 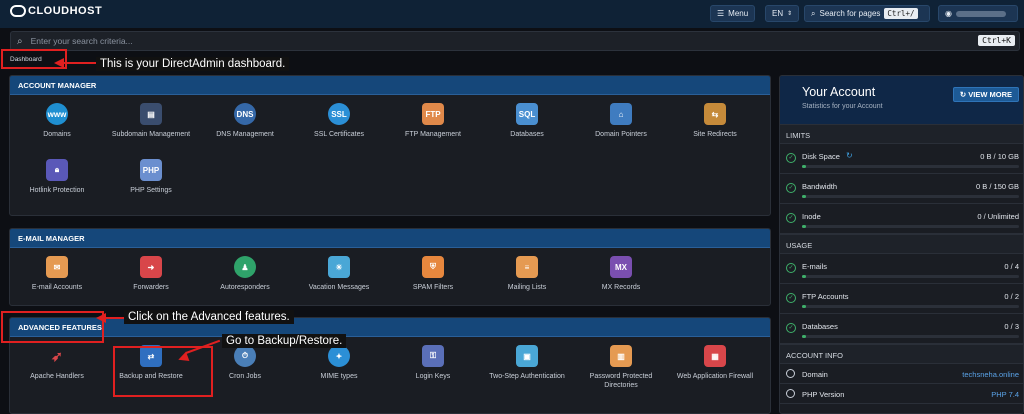 What do you see at coordinates (284, 341) in the screenshot?
I see `backup-callout: Go to Backup/Restore.` at bounding box center [284, 341].